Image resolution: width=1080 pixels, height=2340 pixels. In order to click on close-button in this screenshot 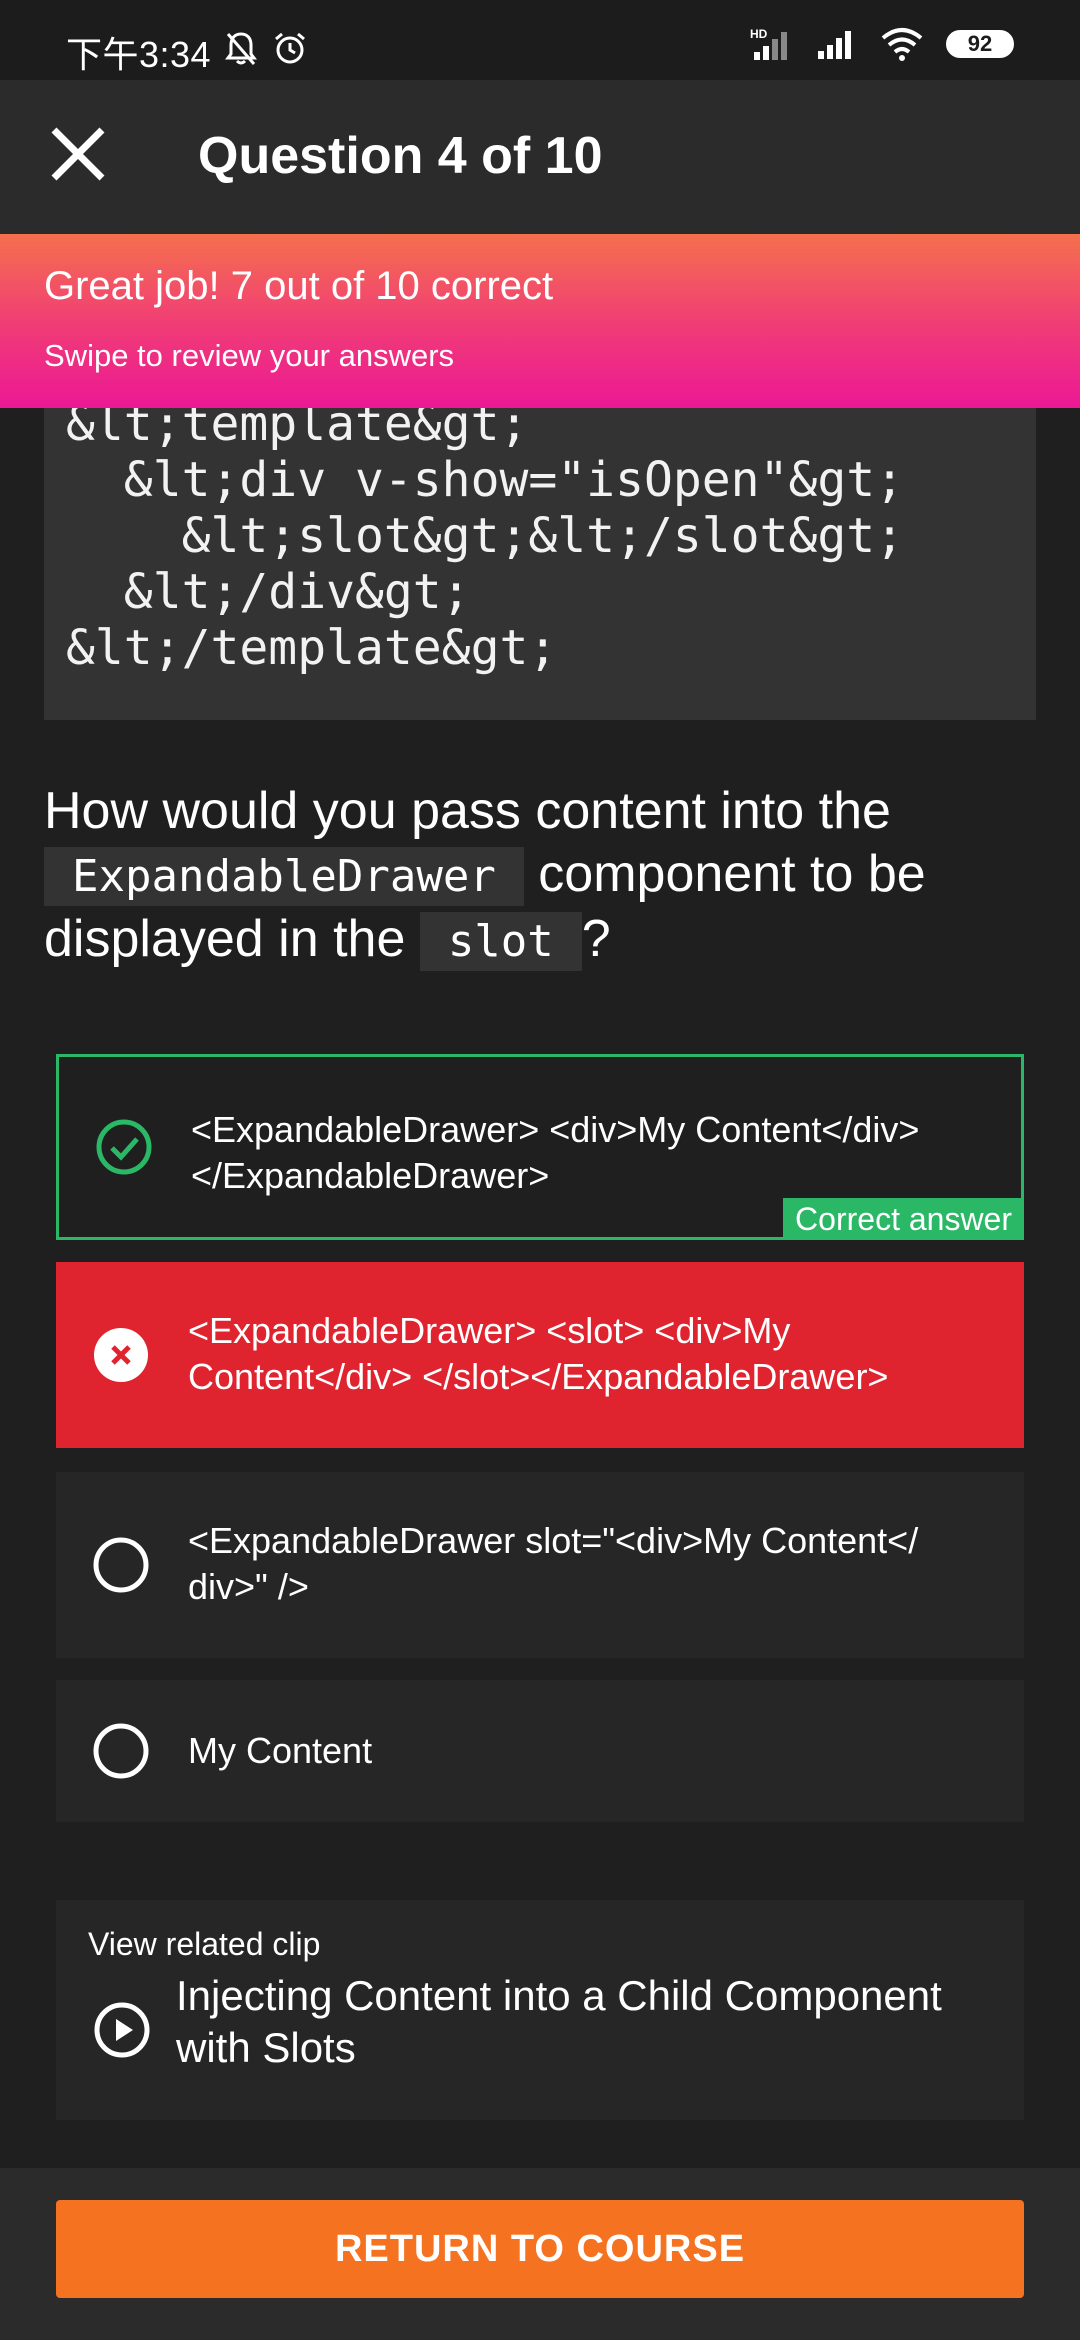, I will do `click(78, 154)`.